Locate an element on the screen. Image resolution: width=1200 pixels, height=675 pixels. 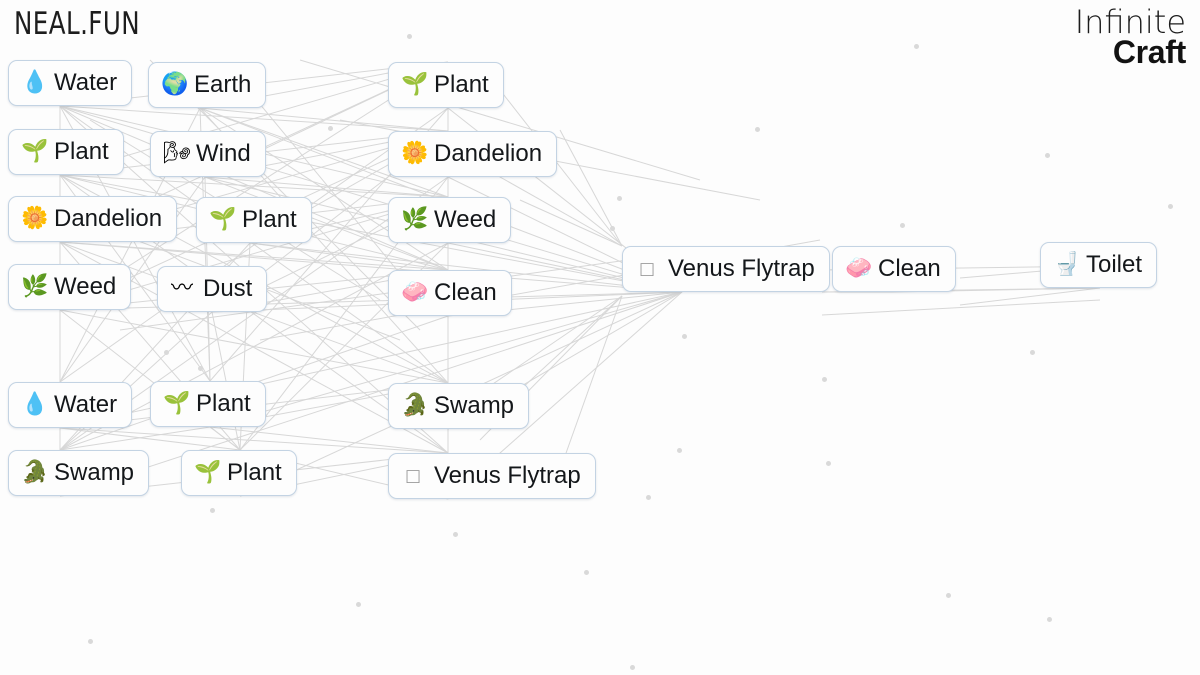
item-label: Earth is located at coordinates (223, 84).